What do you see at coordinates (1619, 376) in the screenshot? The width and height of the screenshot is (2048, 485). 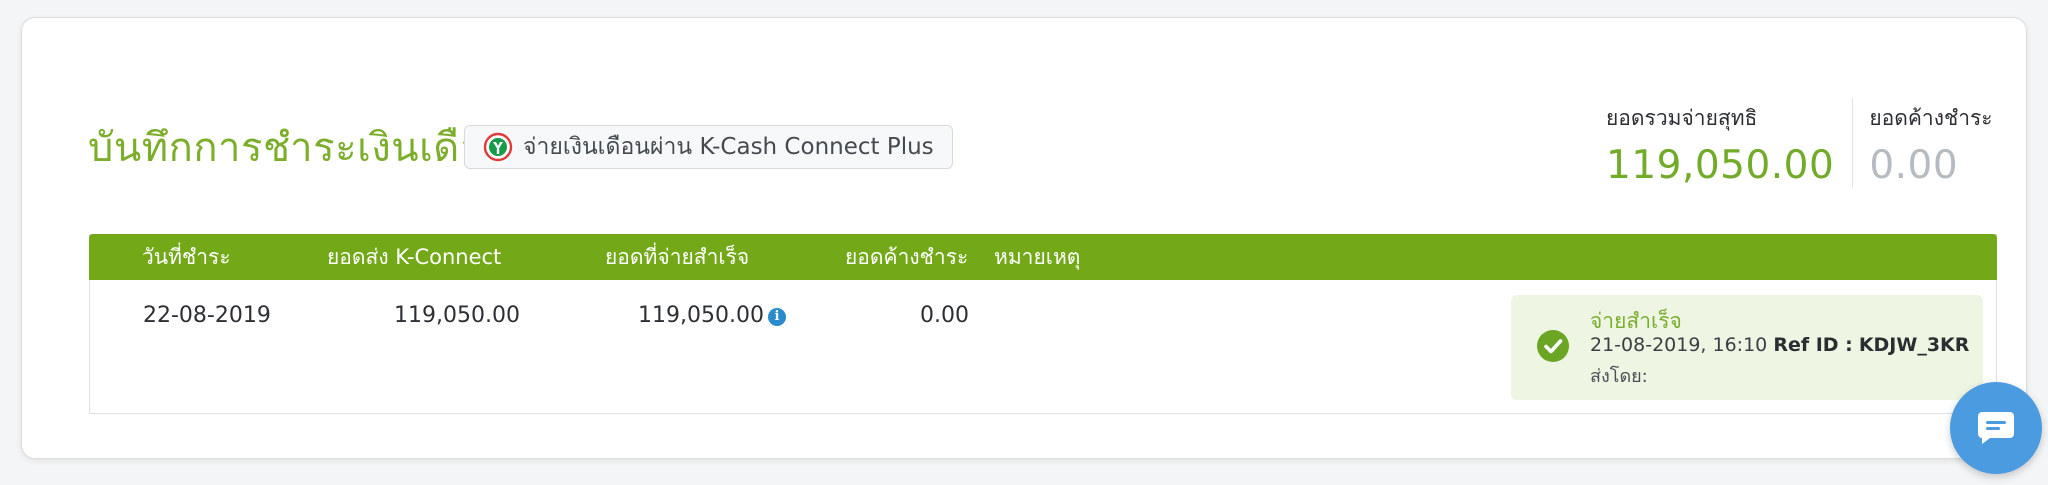 I see `sender-label: ส่งโดย:` at bounding box center [1619, 376].